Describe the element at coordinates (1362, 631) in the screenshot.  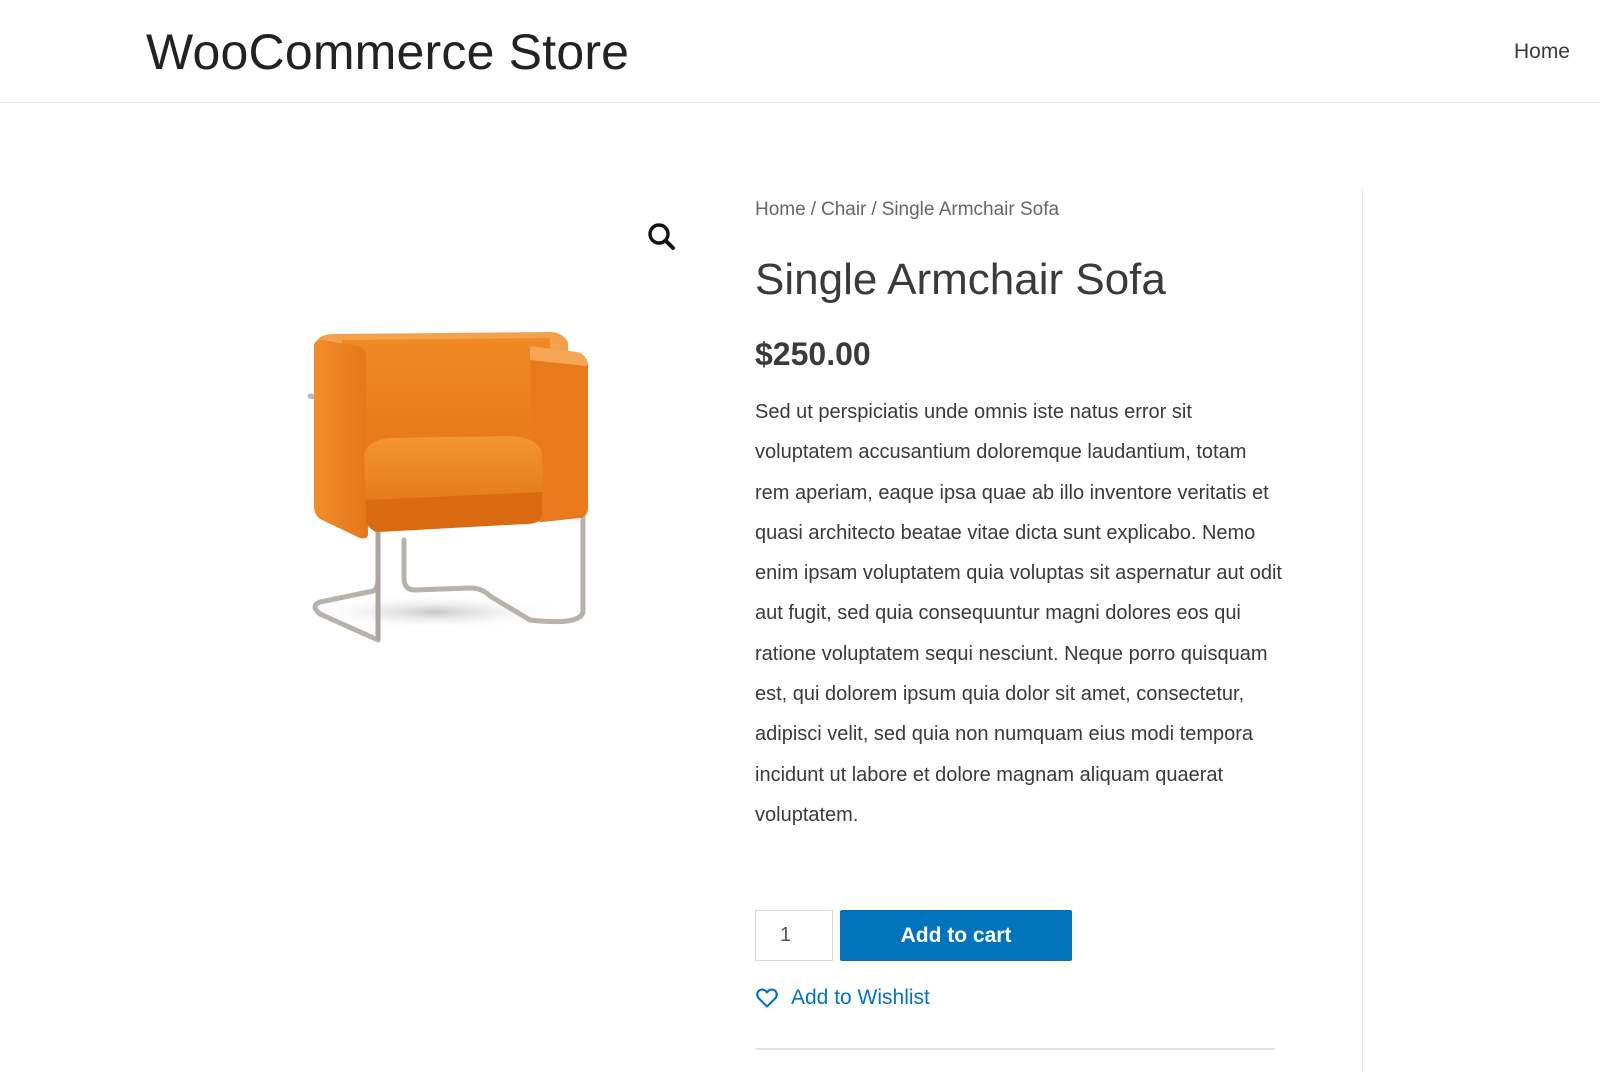
I see `content-divider` at that location.